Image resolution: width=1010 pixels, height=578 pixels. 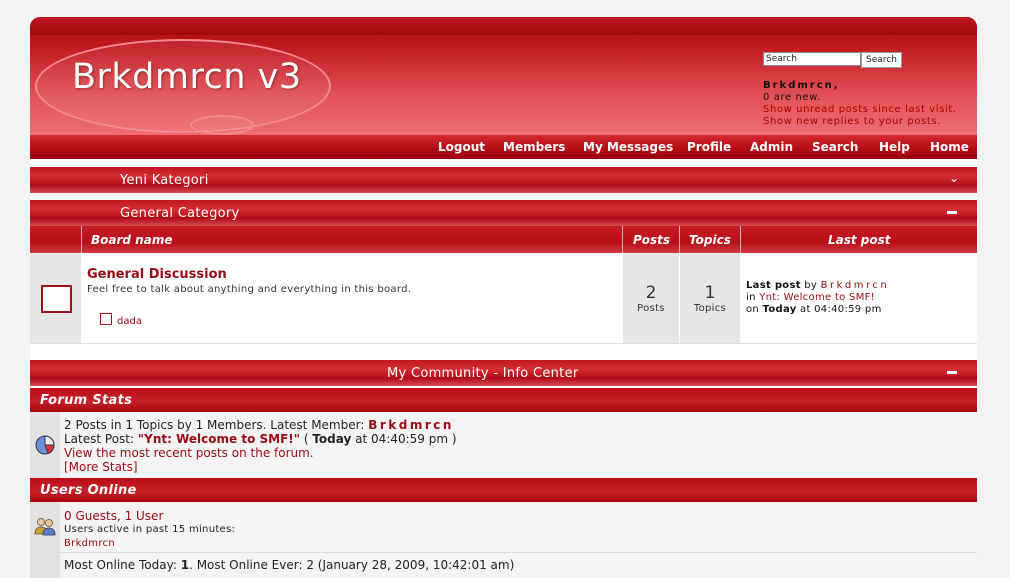 What do you see at coordinates (406, 439) in the screenshot?
I see `latest-post-time: at 04:40:59 pm )` at bounding box center [406, 439].